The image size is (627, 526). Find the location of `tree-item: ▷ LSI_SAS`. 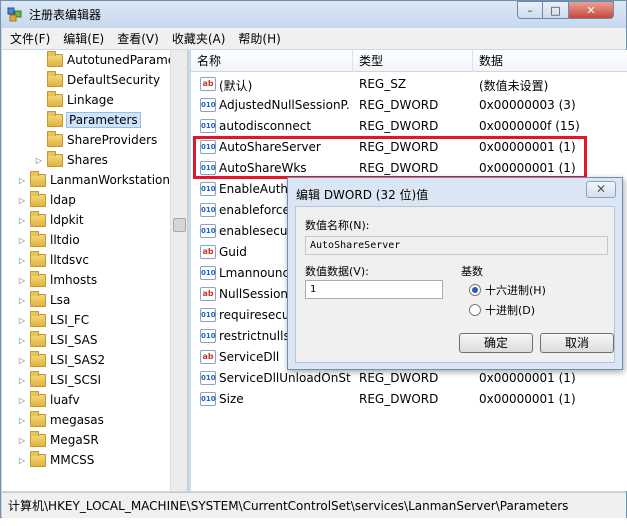

tree-item: ▷ LSI_SAS is located at coordinates (57, 340).